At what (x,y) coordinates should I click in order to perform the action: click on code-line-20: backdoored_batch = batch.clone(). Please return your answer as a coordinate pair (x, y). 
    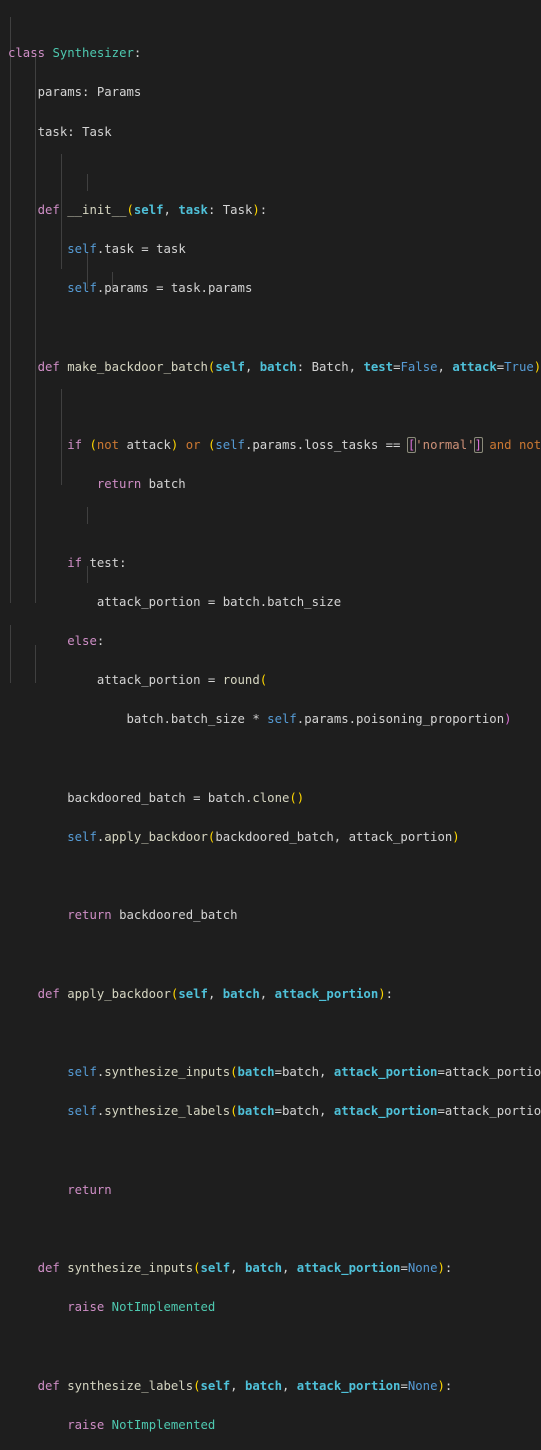
    Looking at the image, I should click on (186, 797).